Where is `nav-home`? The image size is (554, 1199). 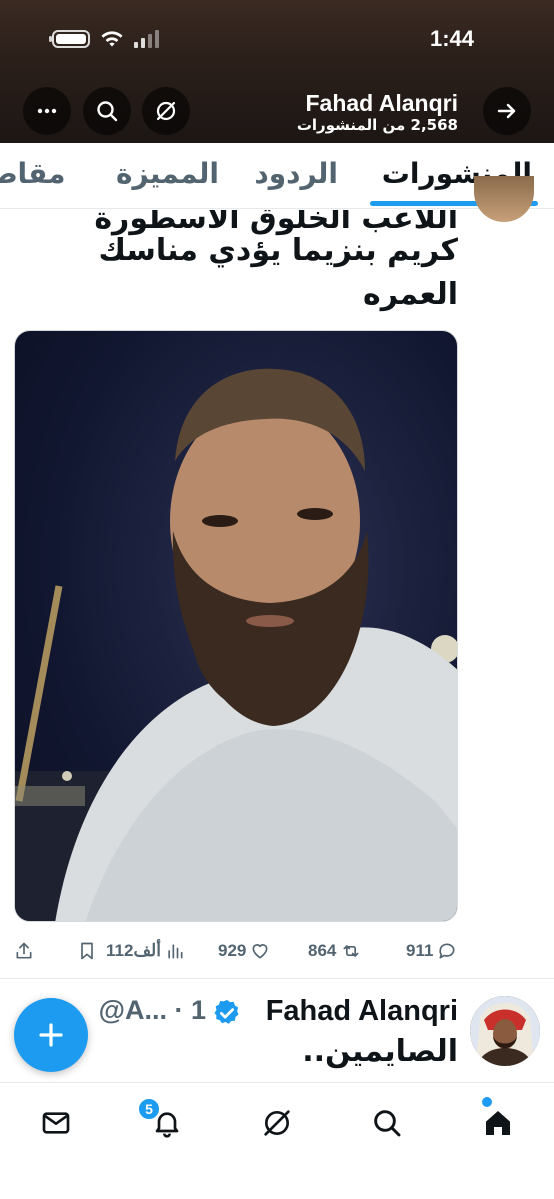 nav-home is located at coordinates (498, 1123).